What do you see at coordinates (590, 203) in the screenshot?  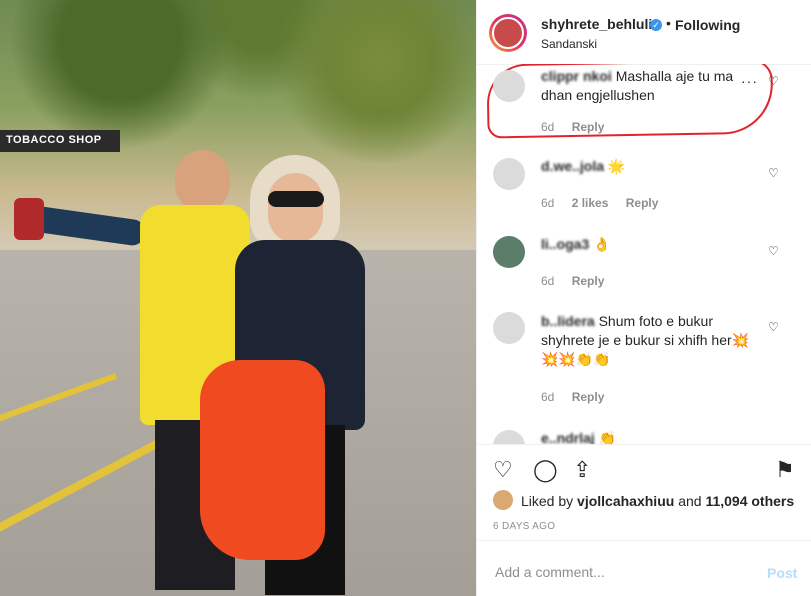 I see `comment-likes-link: 2 likes` at bounding box center [590, 203].